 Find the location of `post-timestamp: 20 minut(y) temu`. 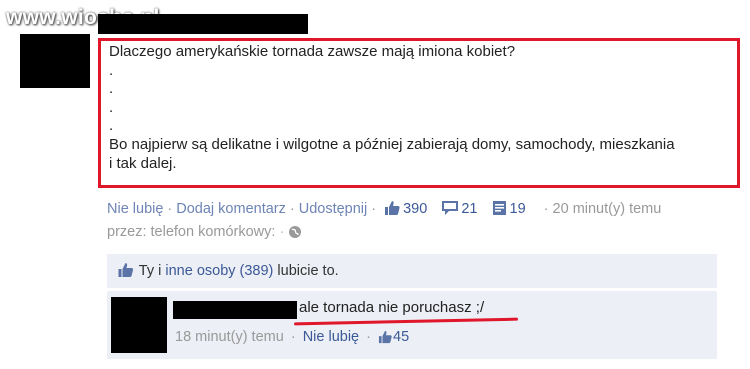

post-timestamp: 20 minut(y) temu is located at coordinates (607, 209).